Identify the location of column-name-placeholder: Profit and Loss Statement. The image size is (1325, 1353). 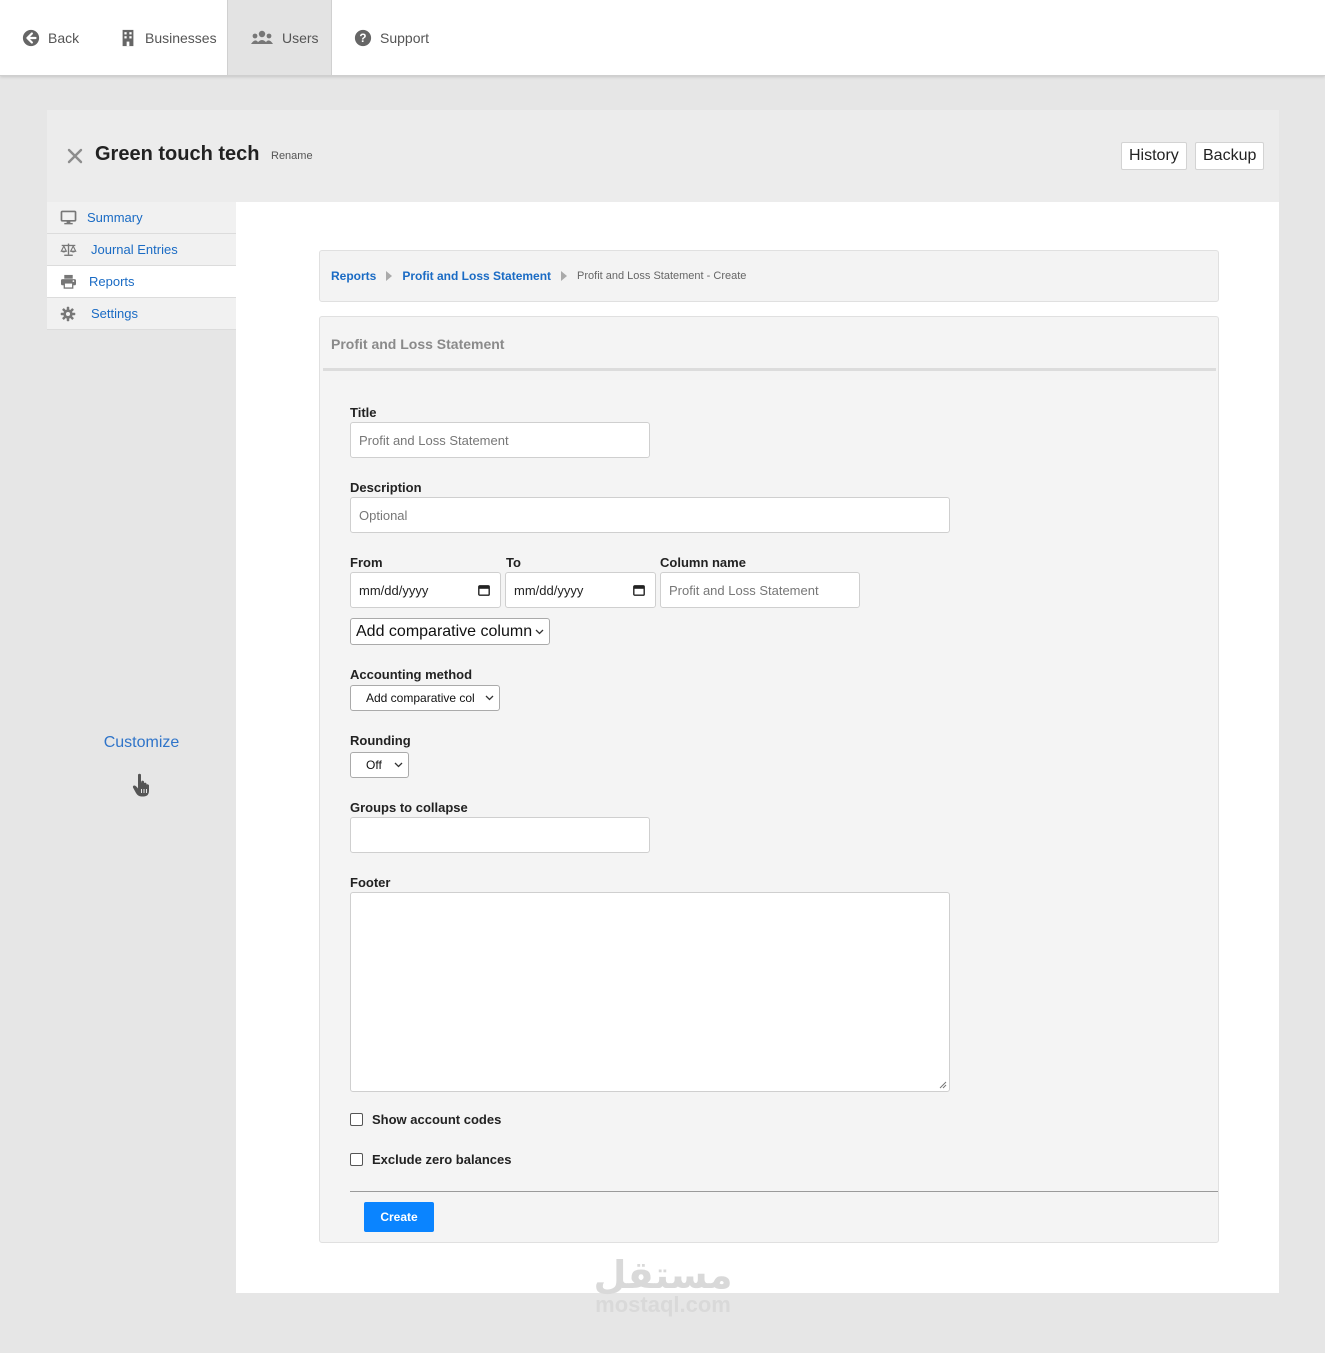
(744, 590).